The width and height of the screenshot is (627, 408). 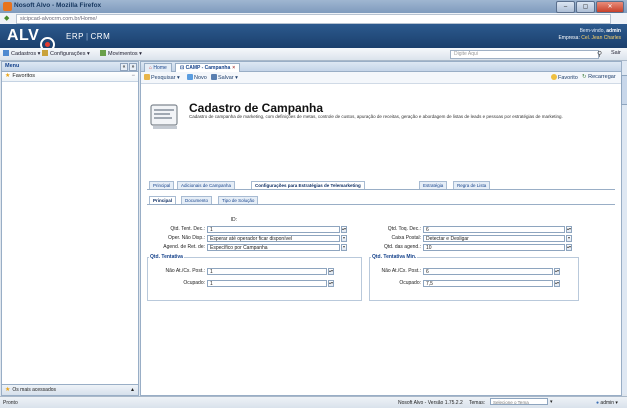 I want to click on ocupado-stepper: ▴▾, so click(x=331, y=283).